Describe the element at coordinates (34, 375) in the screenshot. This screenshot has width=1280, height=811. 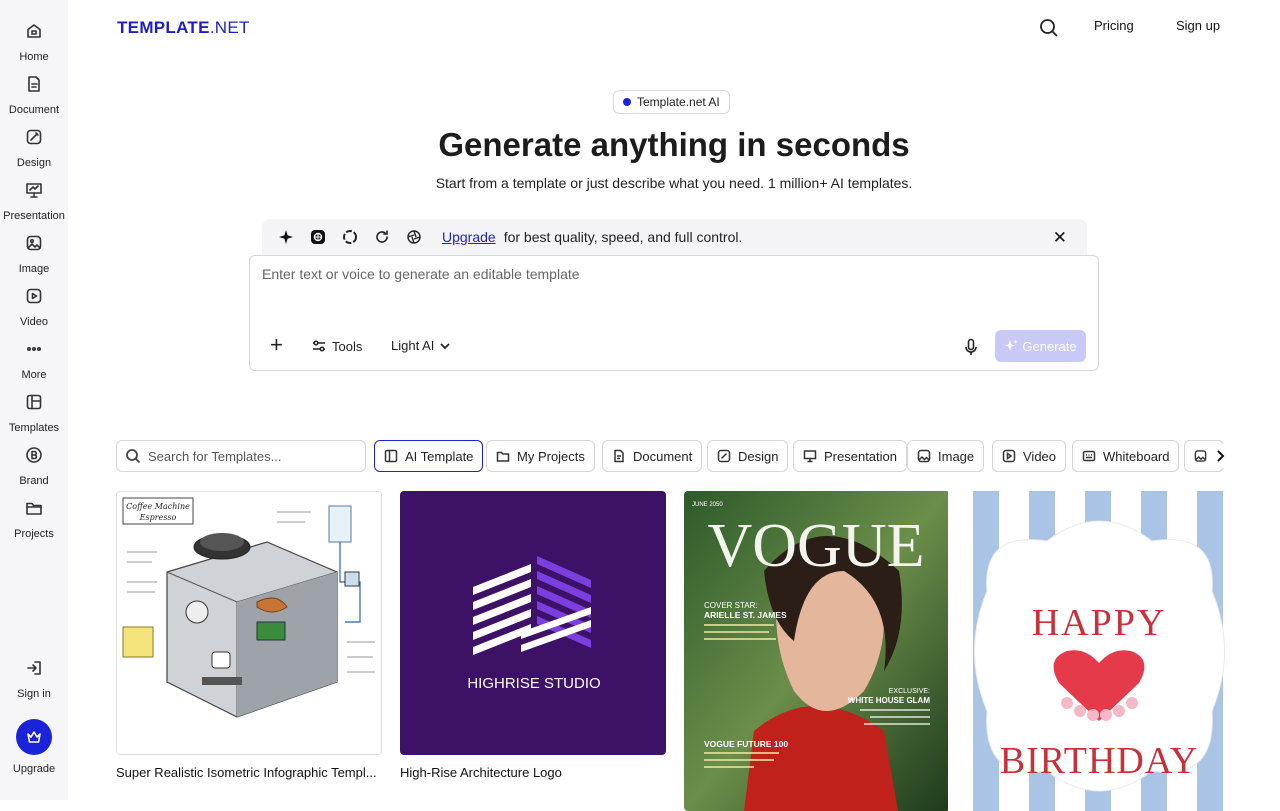
I see `sidebar-item-label: More` at that location.